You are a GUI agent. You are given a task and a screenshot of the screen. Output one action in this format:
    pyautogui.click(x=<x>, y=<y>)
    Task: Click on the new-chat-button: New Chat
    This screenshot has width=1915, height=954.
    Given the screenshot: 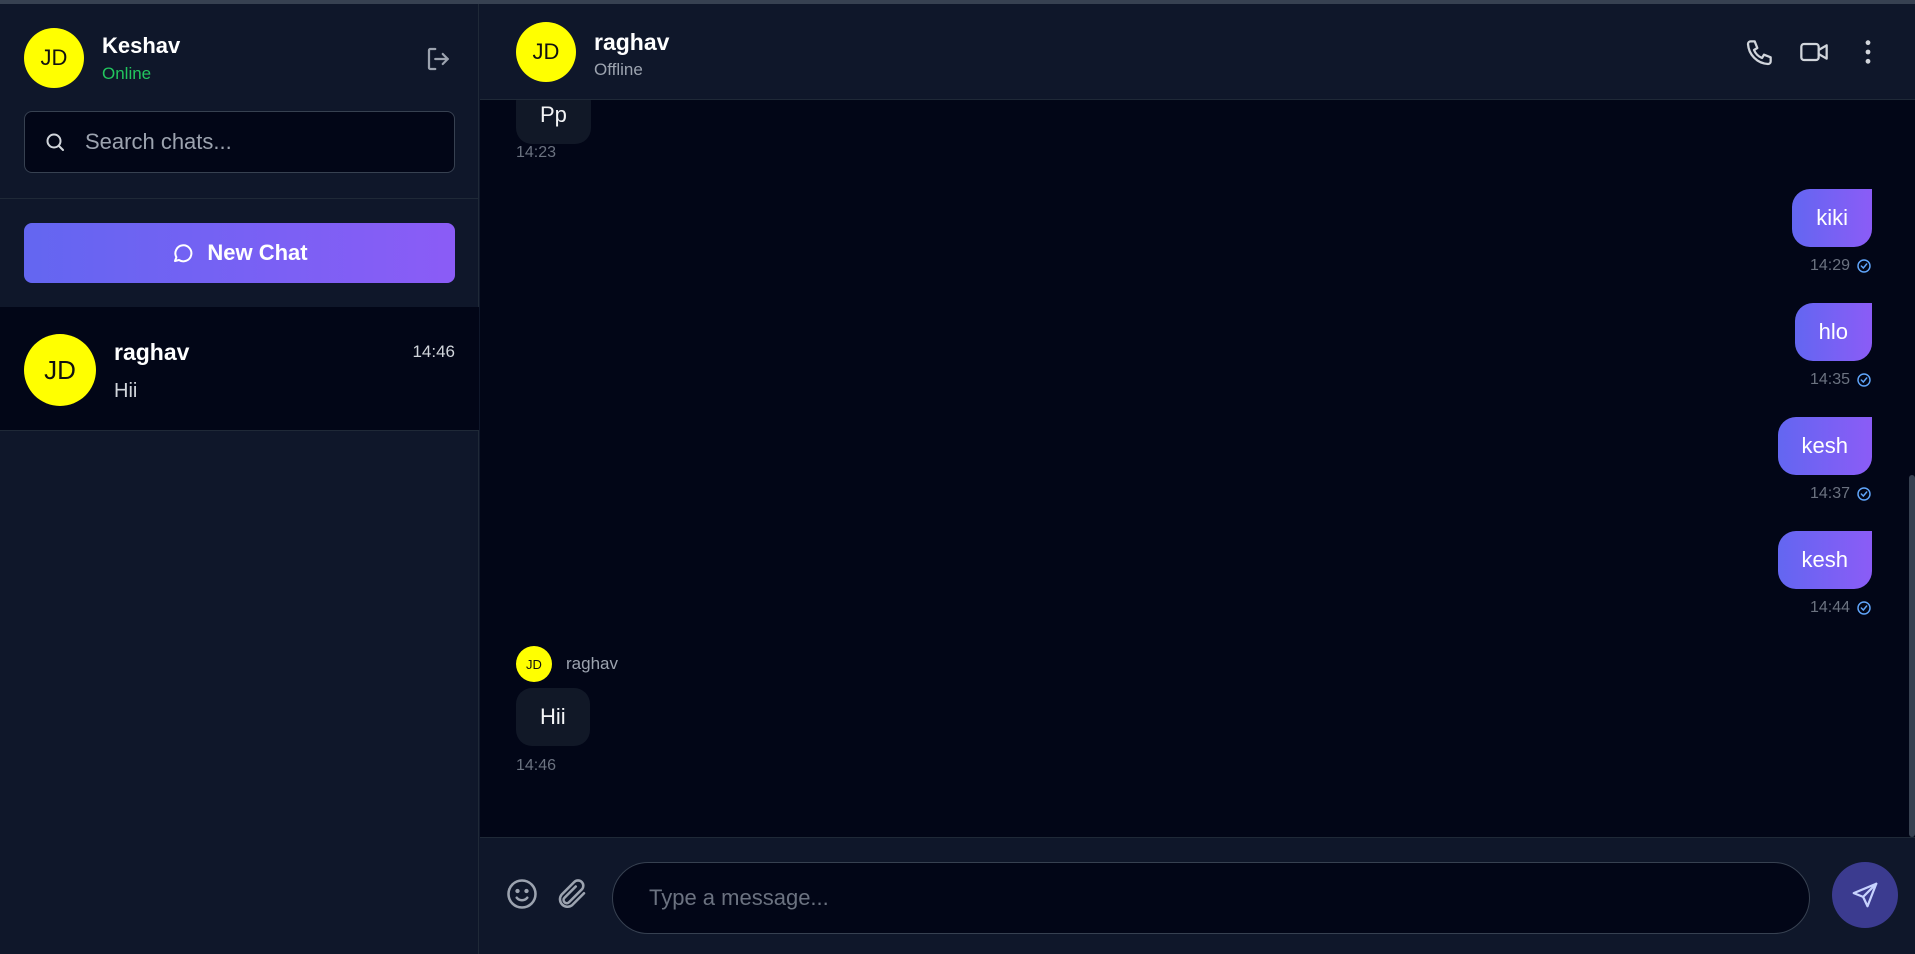 What is the action you would take?
    pyautogui.click(x=239, y=253)
    